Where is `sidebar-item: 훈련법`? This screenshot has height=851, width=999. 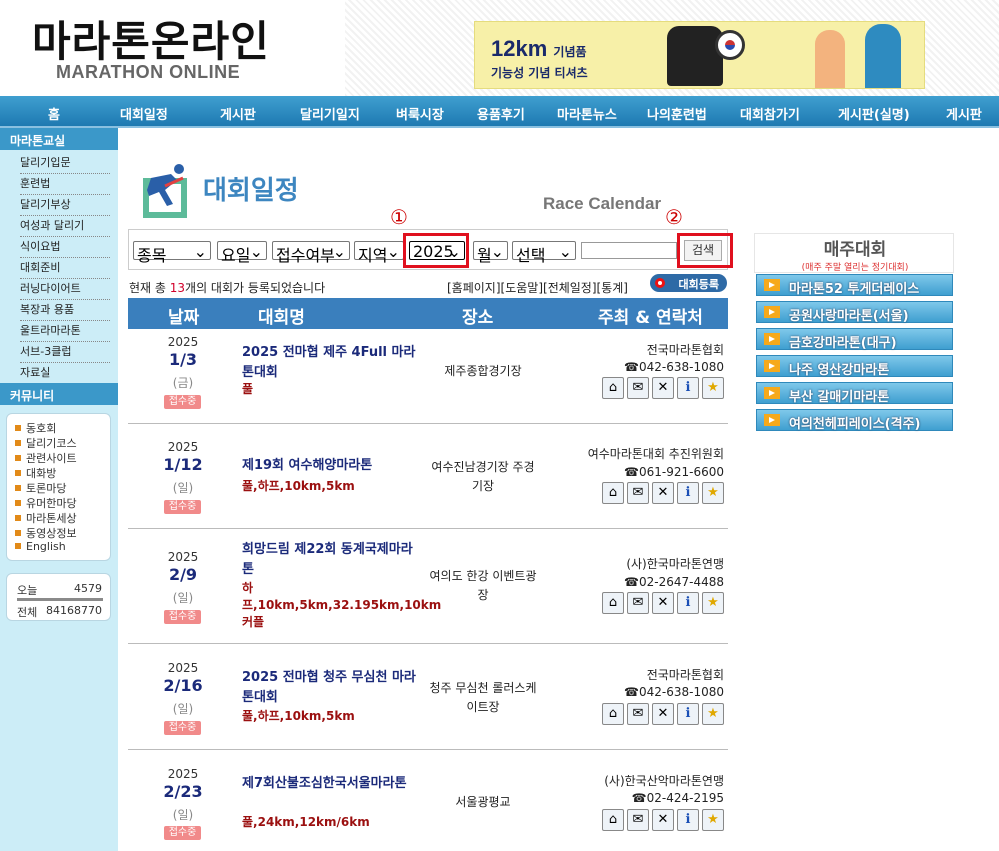 sidebar-item: 훈련법 is located at coordinates (65, 185).